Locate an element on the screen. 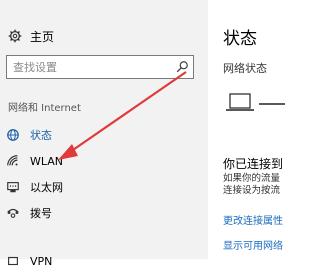 Image resolution: width=320 pixels, height=272 pixels. change-connection-properties-link: 更改连接属性 is located at coordinates (253, 219).